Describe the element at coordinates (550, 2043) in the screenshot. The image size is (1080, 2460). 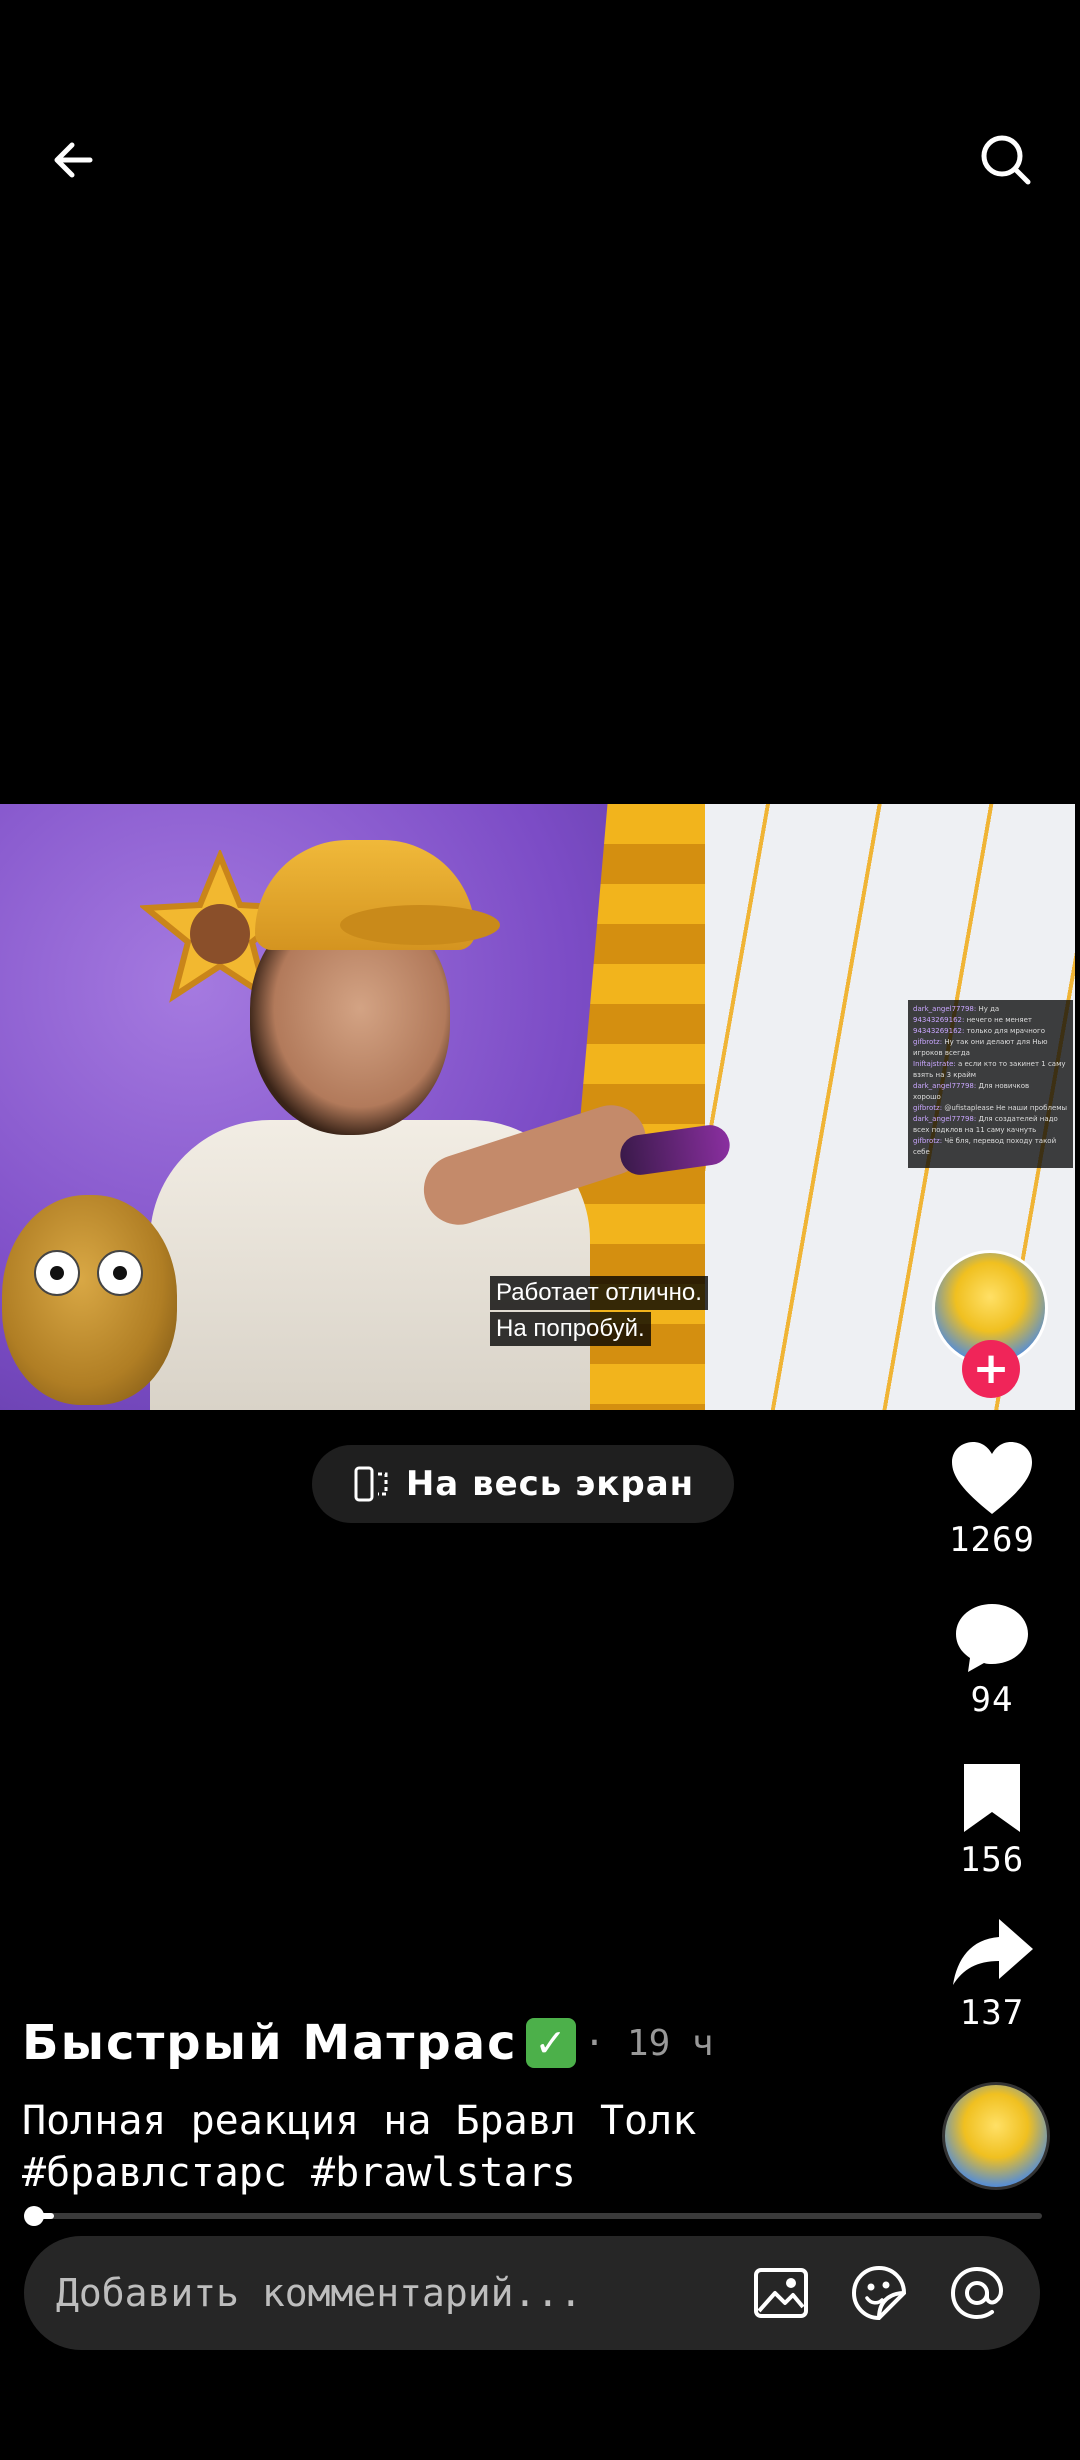
I see `verified-badge-icon: ✓` at that location.